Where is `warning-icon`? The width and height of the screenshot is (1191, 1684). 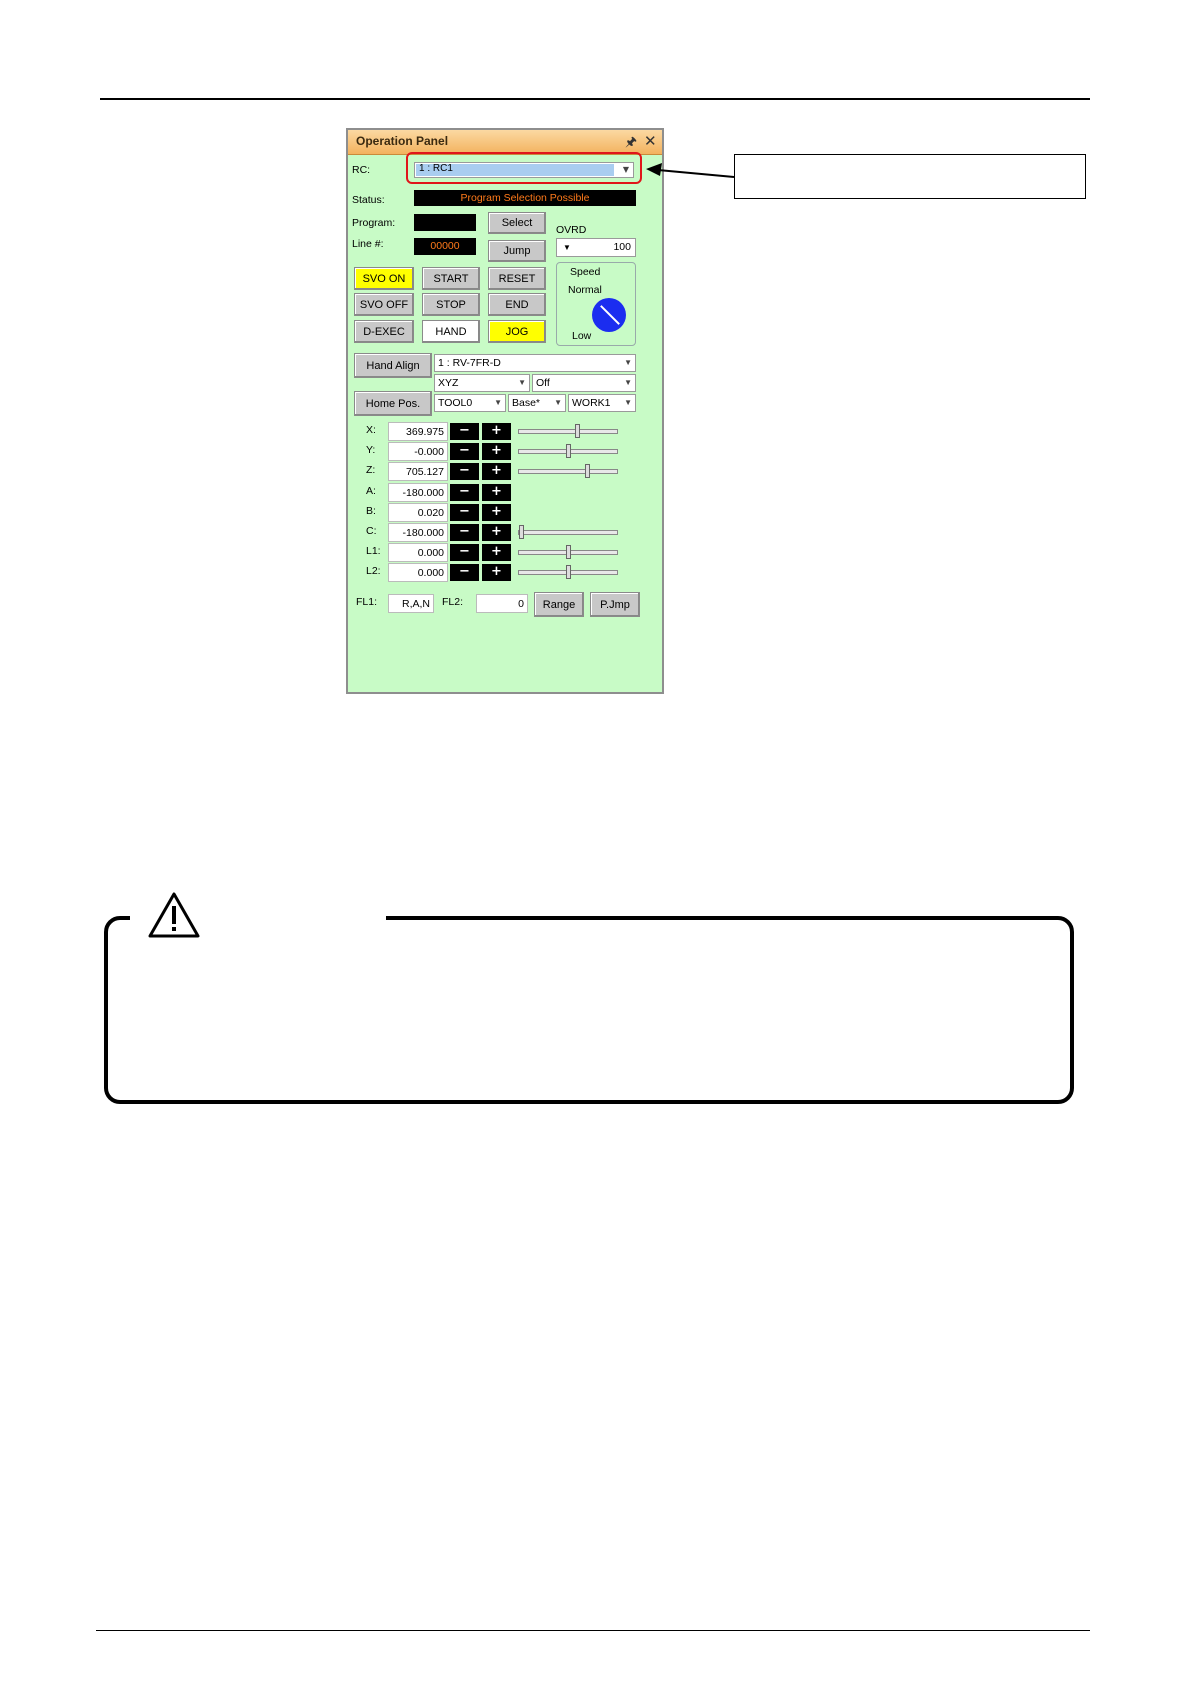 warning-icon is located at coordinates (174, 915).